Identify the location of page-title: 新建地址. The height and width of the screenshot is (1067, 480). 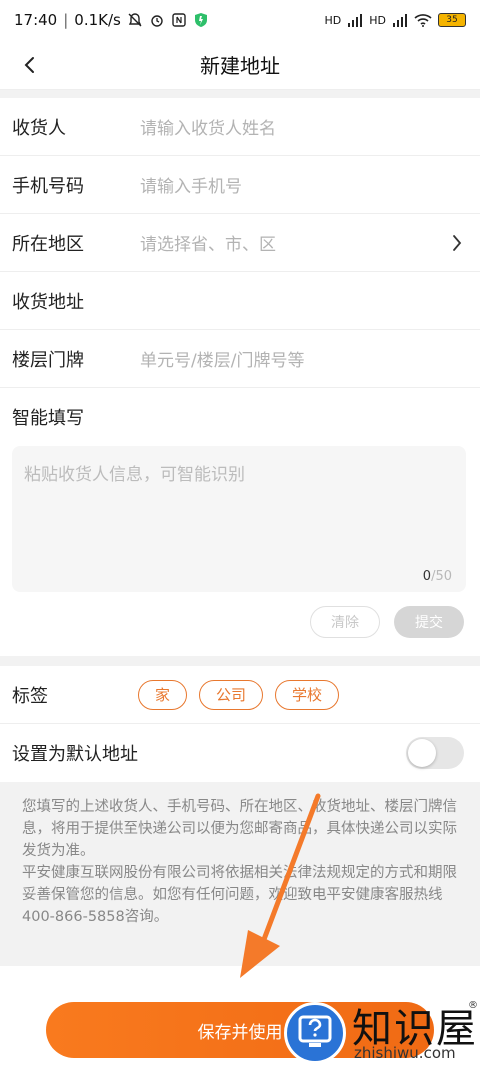
(240, 66).